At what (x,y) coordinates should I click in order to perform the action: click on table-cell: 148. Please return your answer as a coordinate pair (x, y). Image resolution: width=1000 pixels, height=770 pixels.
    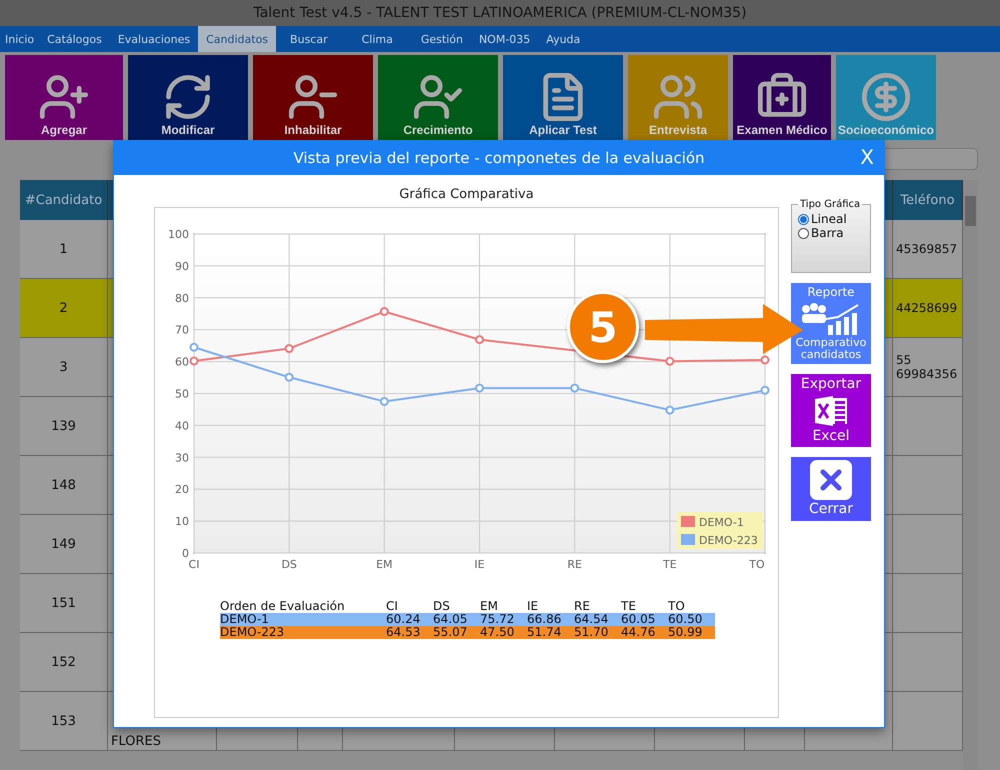
    Looking at the image, I should click on (64, 485).